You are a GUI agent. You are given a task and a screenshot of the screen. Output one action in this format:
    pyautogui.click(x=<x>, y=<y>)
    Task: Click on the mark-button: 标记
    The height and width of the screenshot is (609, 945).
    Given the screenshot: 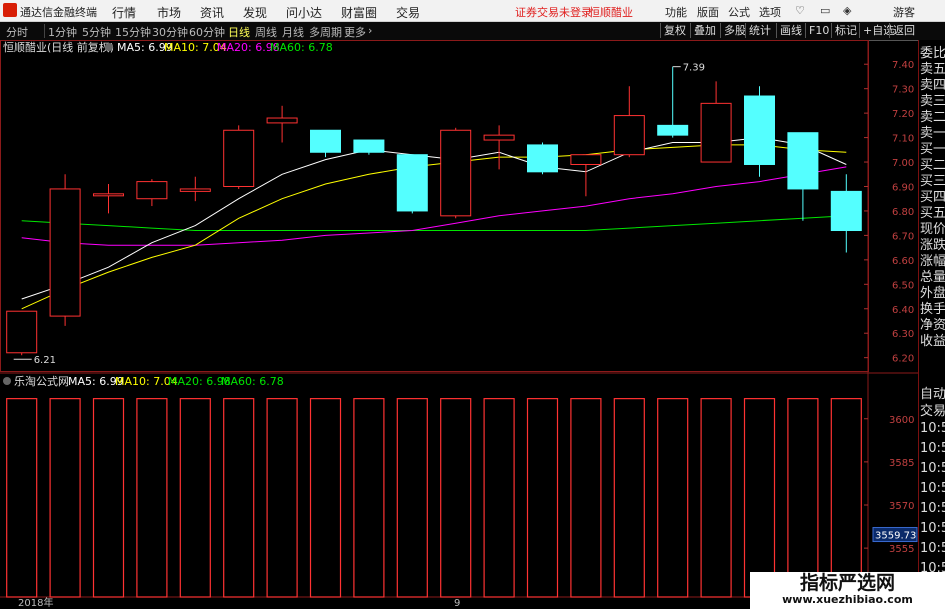 What is the action you would take?
    pyautogui.click(x=845, y=30)
    